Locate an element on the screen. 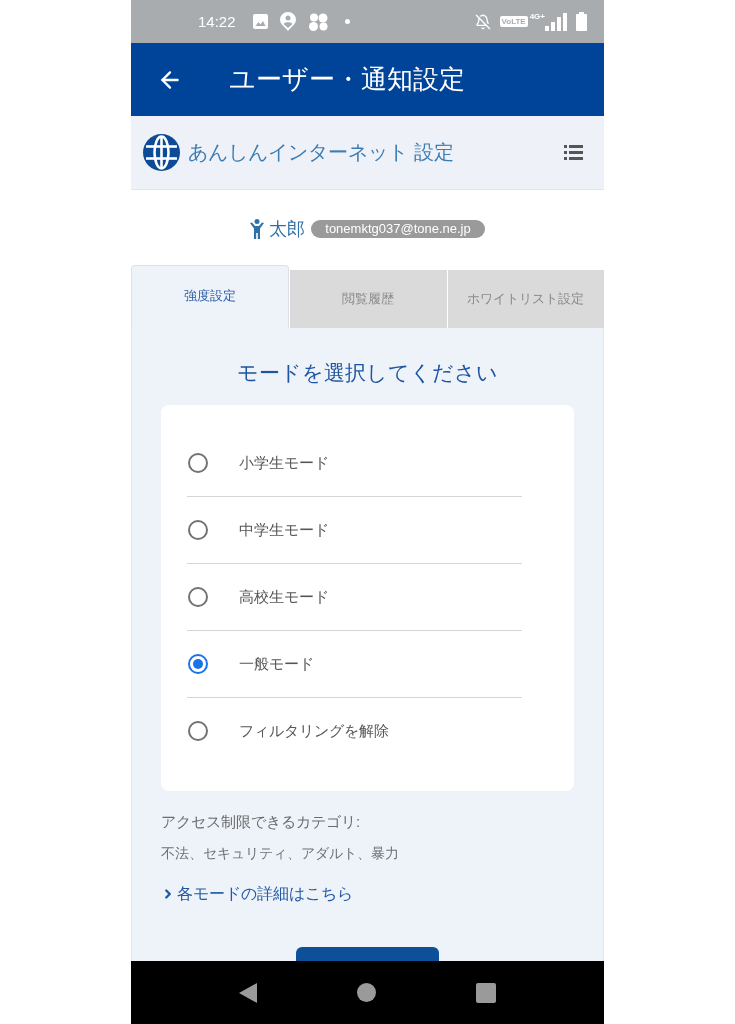  email-badge: tonemktg037@tone.ne.jp is located at coordinates (398, 228).